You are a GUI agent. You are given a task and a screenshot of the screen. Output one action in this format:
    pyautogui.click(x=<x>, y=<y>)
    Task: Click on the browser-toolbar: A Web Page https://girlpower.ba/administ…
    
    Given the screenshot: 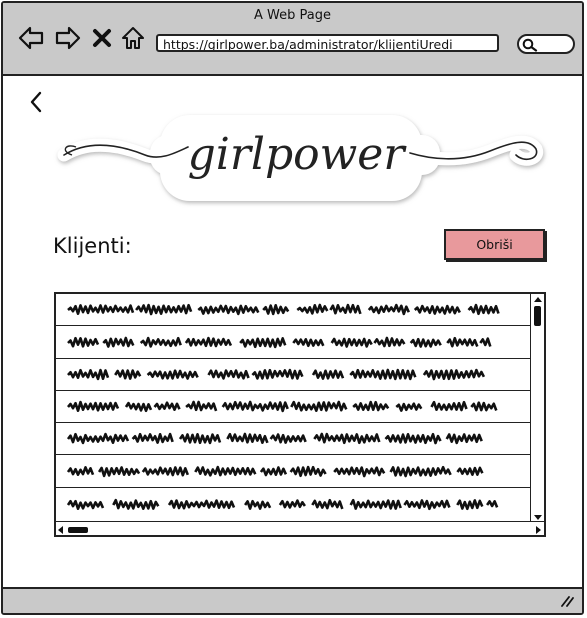 What is the action you would take?
    pyautogui.click(x=292, y=39)
    